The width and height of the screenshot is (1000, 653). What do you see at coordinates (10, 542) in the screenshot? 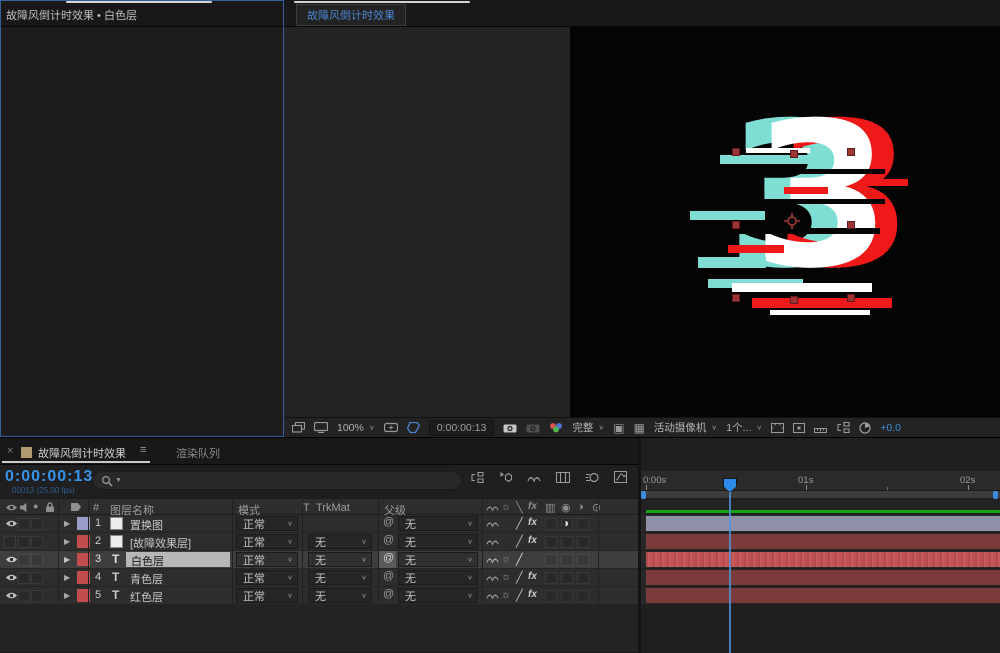
I see `video-toggle-off` at bounding box center [10, 542].